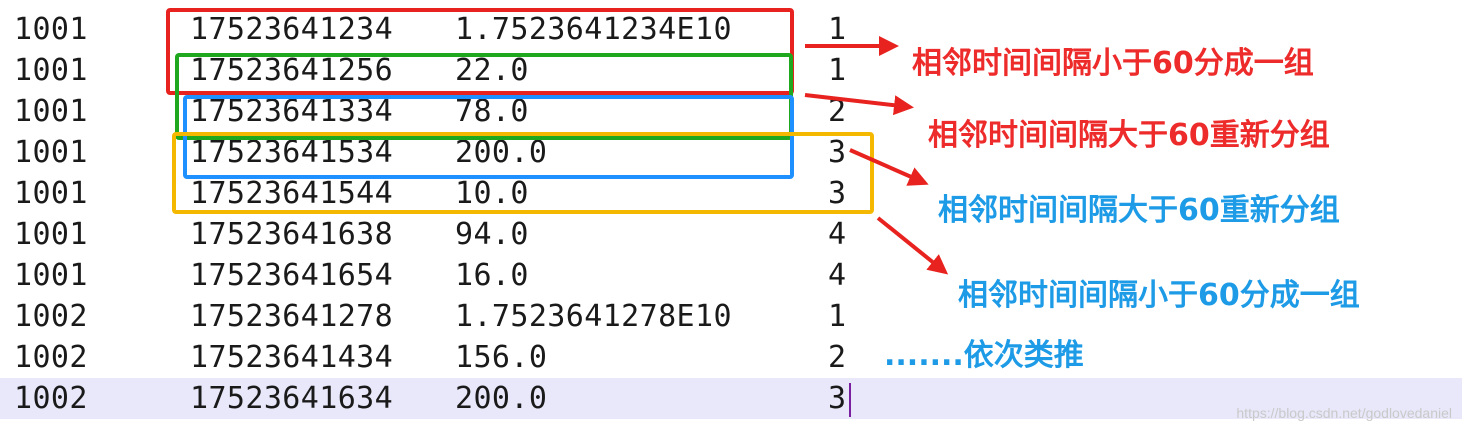 The image size is (1462, 435). I want to click on watermark: https://blog.csdn.net/godlovedaniel, so click(1344, 413).